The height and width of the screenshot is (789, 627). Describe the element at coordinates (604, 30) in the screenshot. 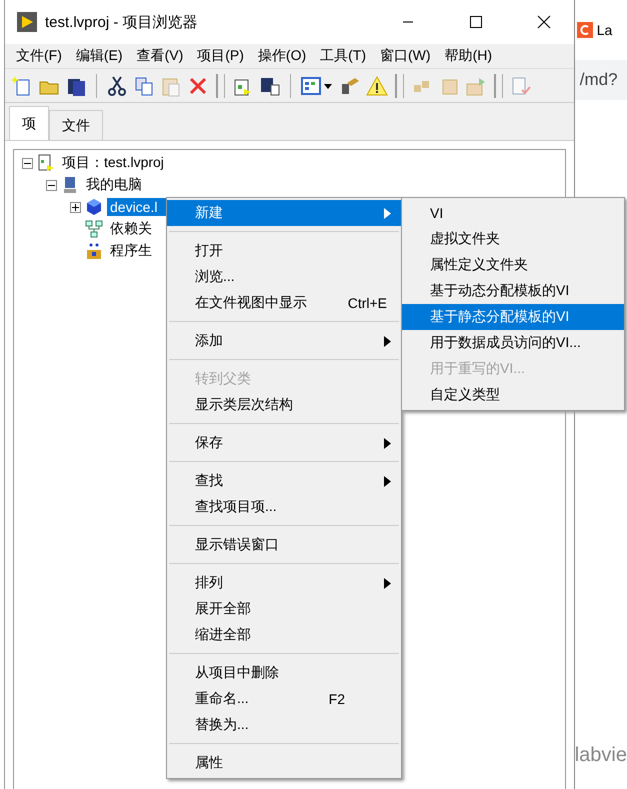

I see `browser-tab-title: La` at that location.